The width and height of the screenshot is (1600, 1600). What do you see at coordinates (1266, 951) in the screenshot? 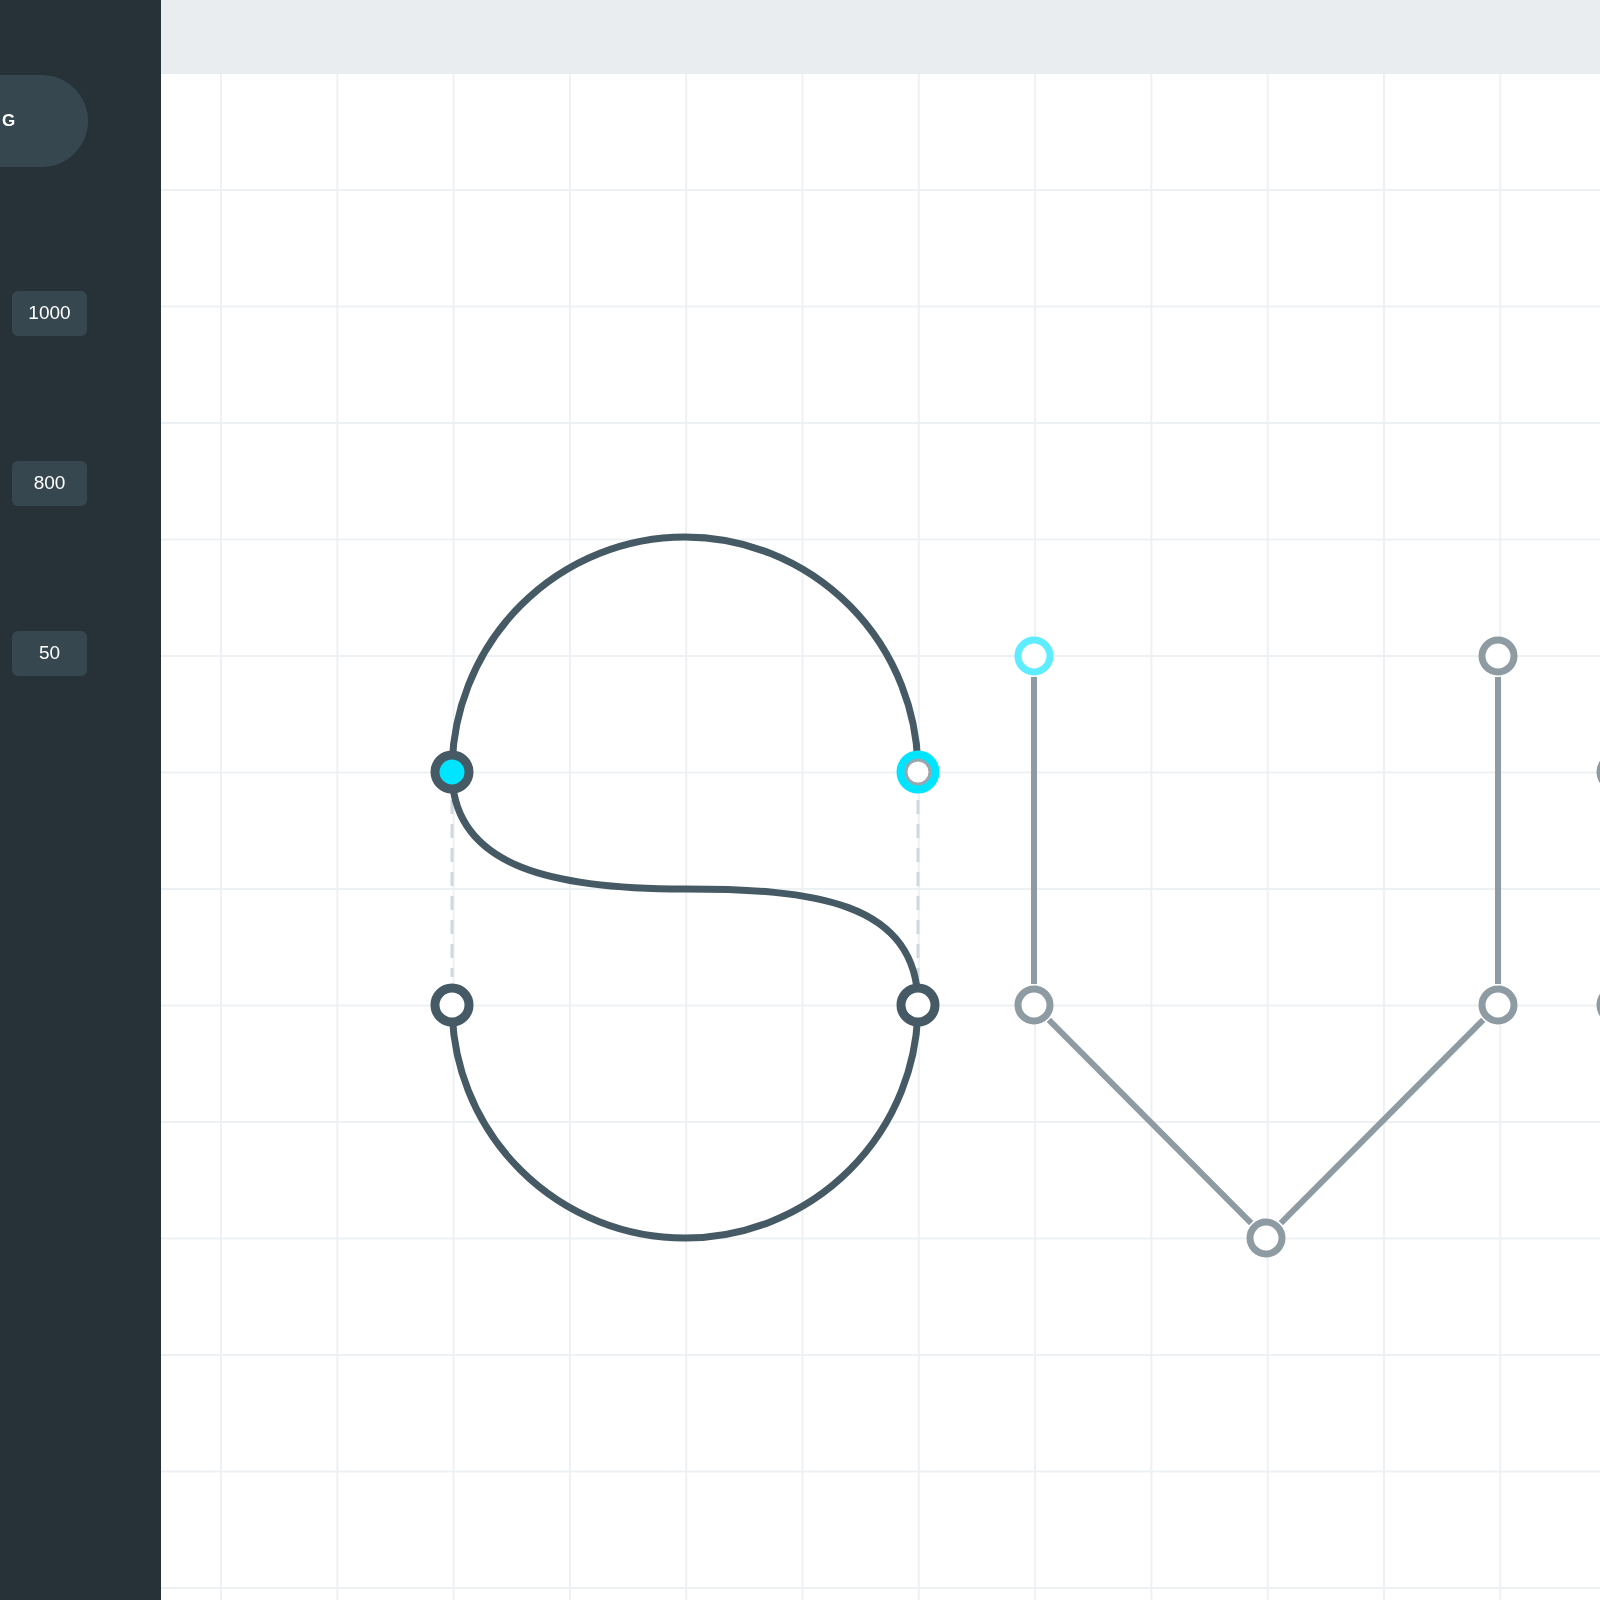
I see `v-shaped-path` at bounding box center [1266, 951].